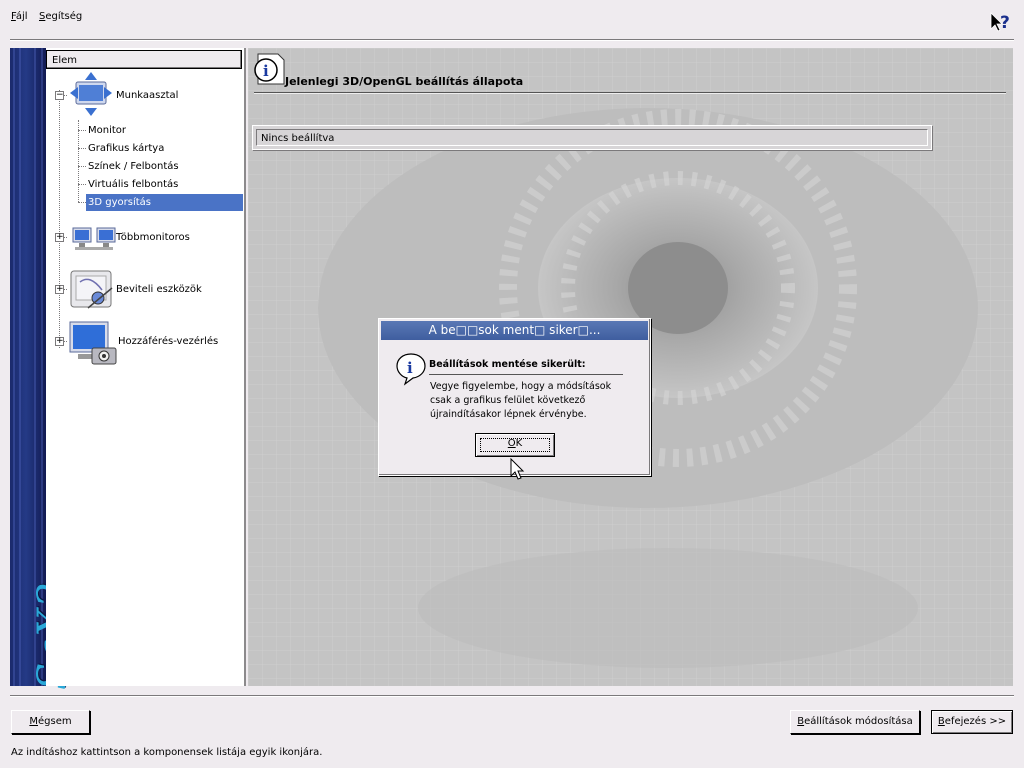 The height and width of the screenshot is (768, 1024). I want to click on dialog-message-line: Vegye figyelembe, hogy a módsítások, so click(521, 386).